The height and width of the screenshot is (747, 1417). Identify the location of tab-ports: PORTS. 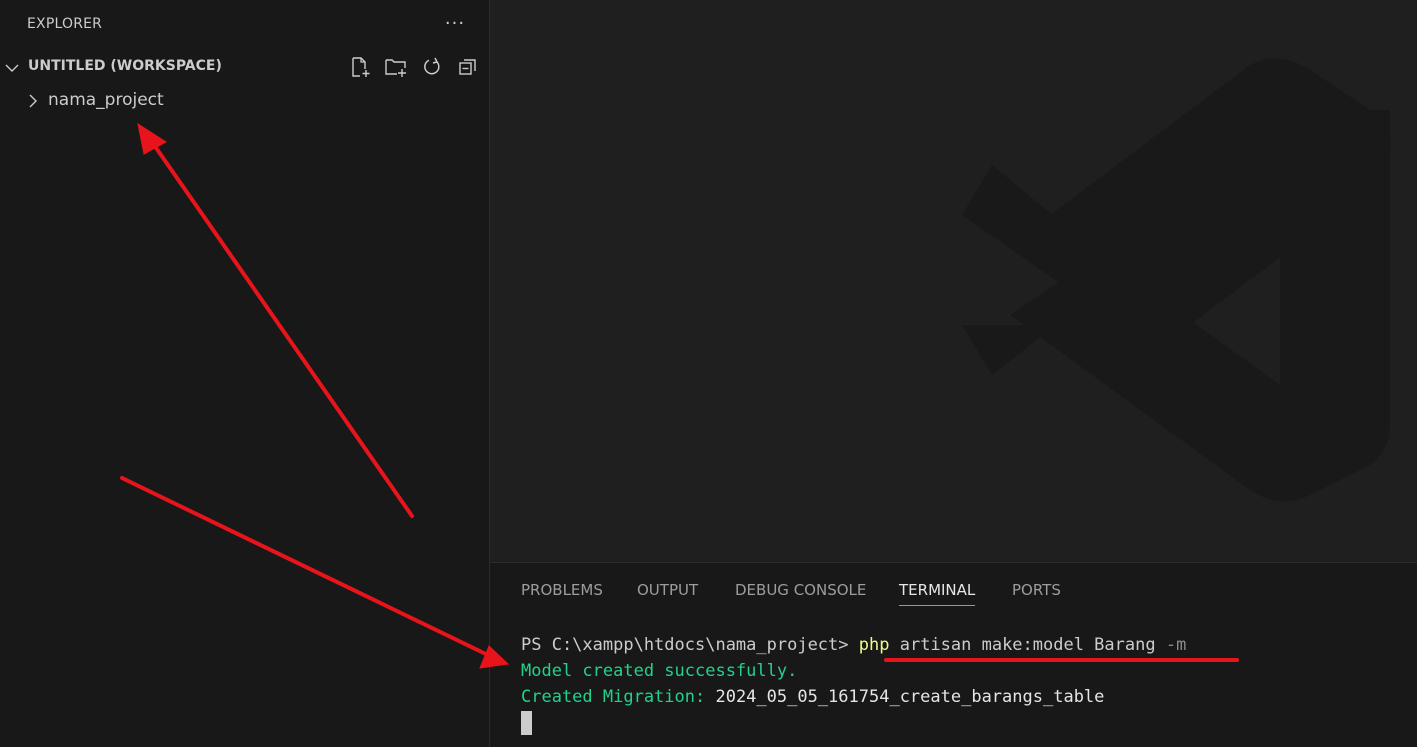
(1036, 593).